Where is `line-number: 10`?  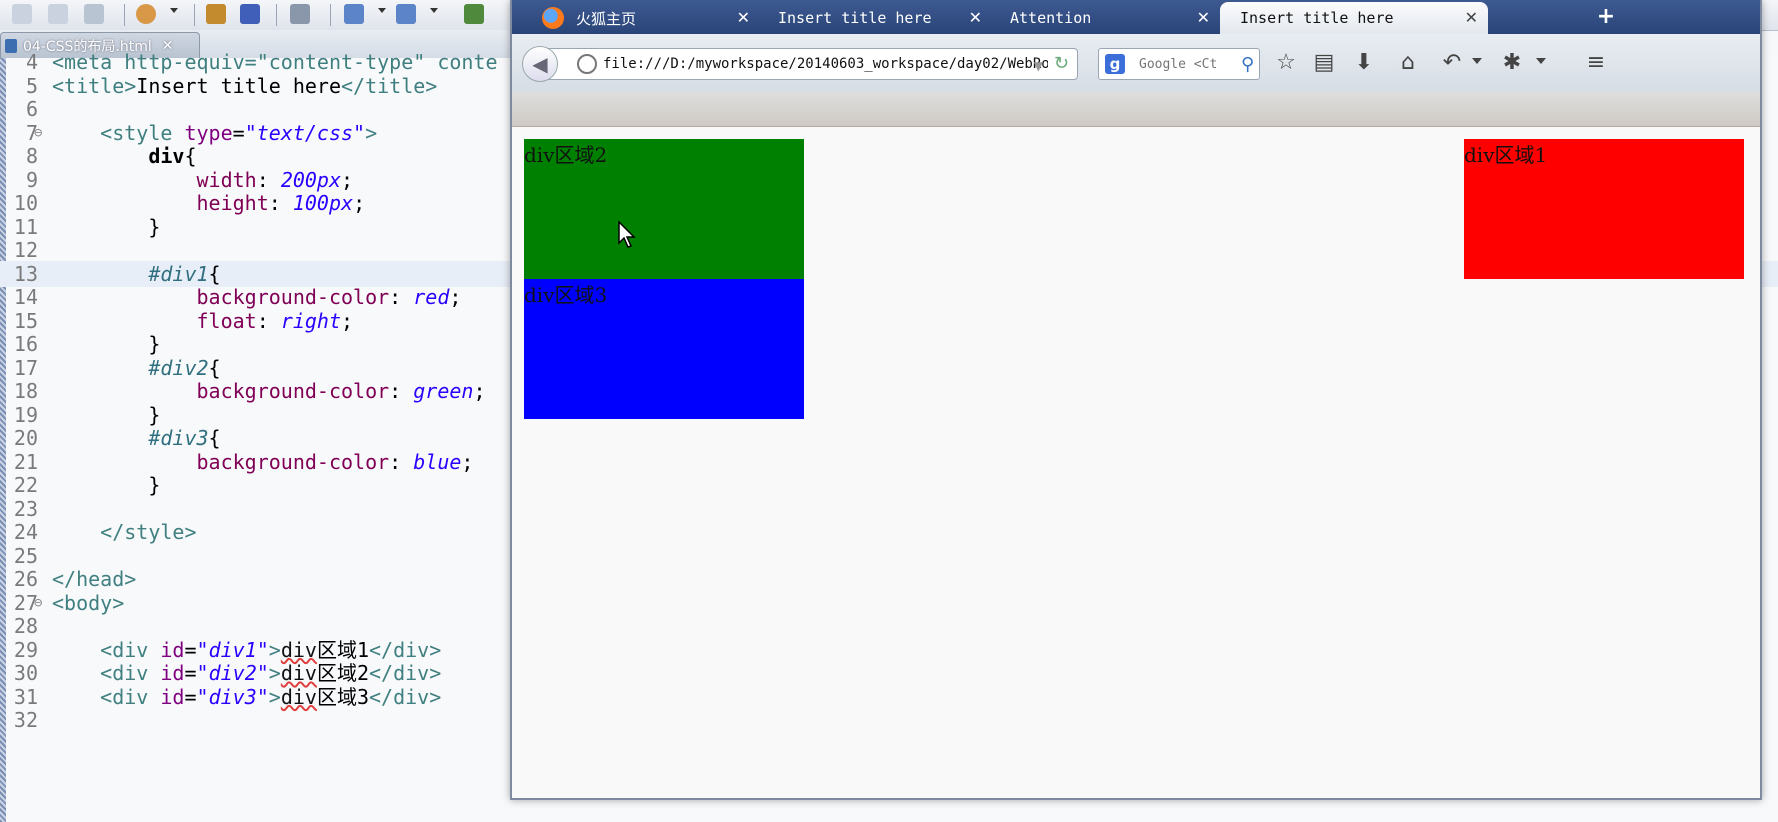
line-number: 10 is located at coordinates (25, 203).